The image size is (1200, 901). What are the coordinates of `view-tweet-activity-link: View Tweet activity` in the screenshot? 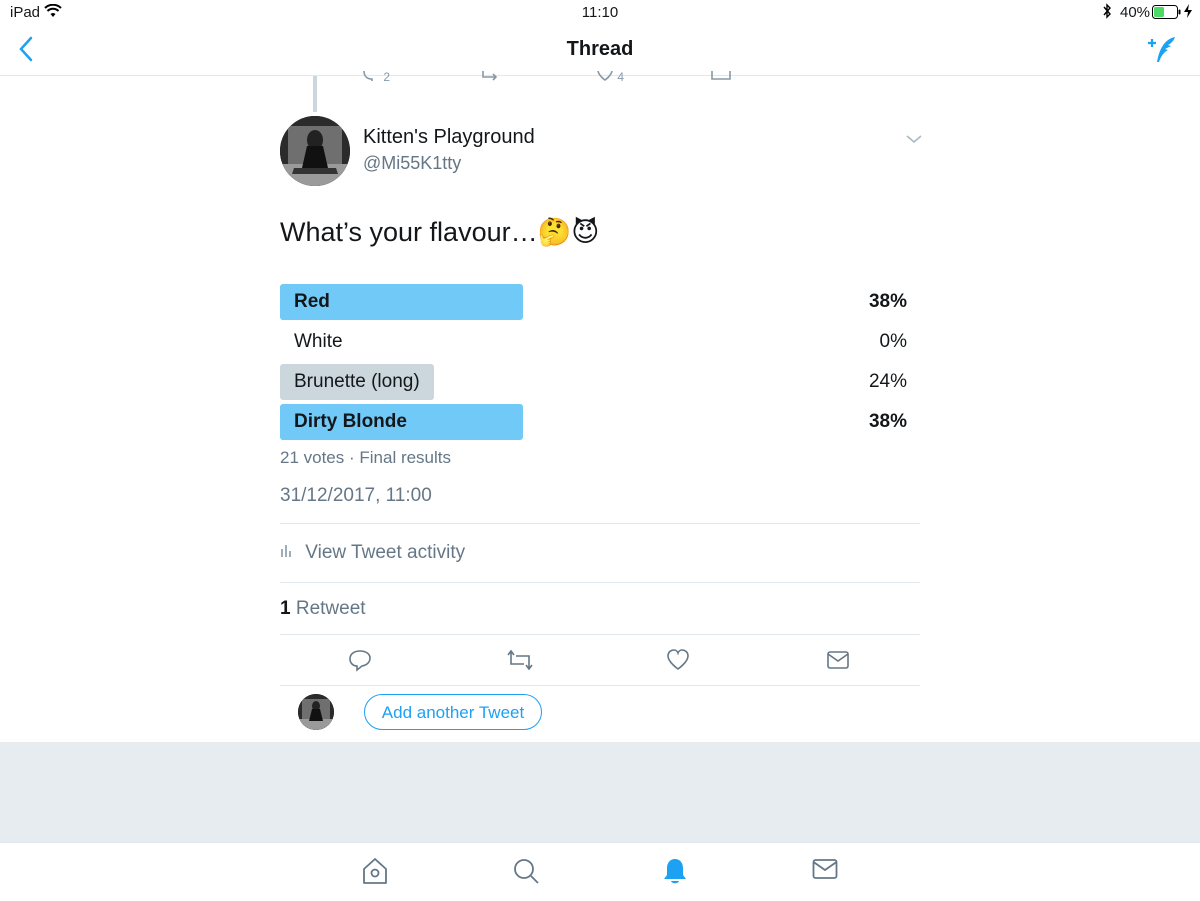 It's located at (372, 553).